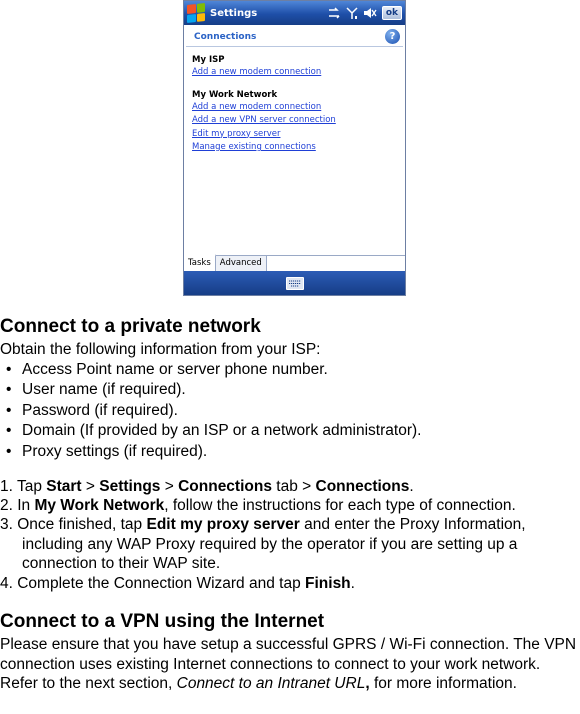 The image size is (580, 714). Describe the element at coordinates (293, 452) in the screenshot. I see `list-item: Proxy settings (if required).` at that location.